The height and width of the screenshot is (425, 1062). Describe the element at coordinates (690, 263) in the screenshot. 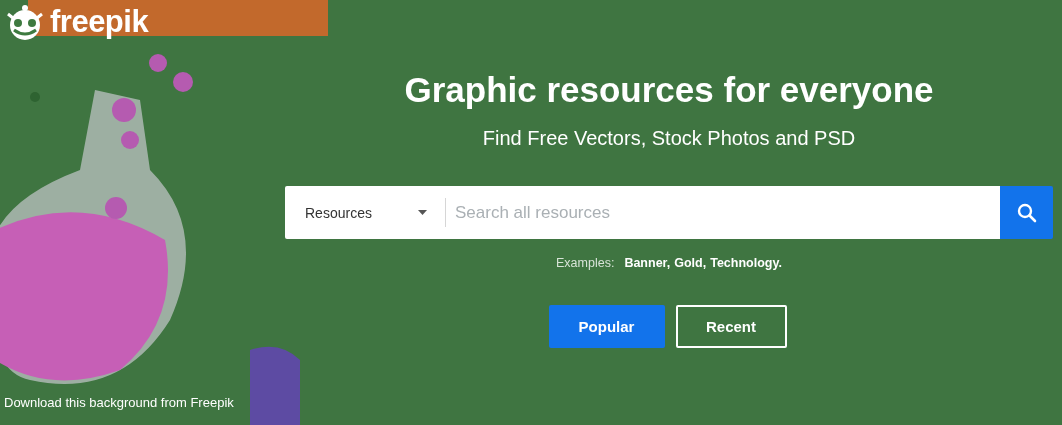

I see `example-link: Gold,` at that location.